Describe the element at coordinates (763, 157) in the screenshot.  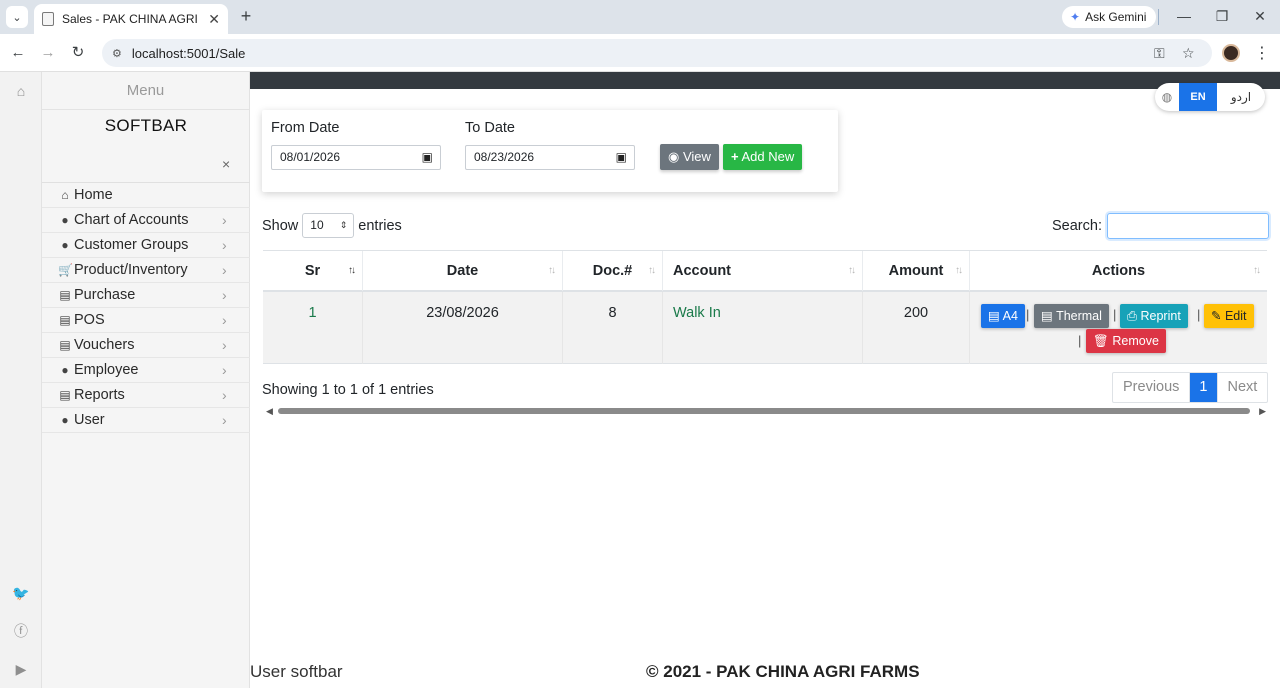
I see `add-new-button: + Add New` at that location.